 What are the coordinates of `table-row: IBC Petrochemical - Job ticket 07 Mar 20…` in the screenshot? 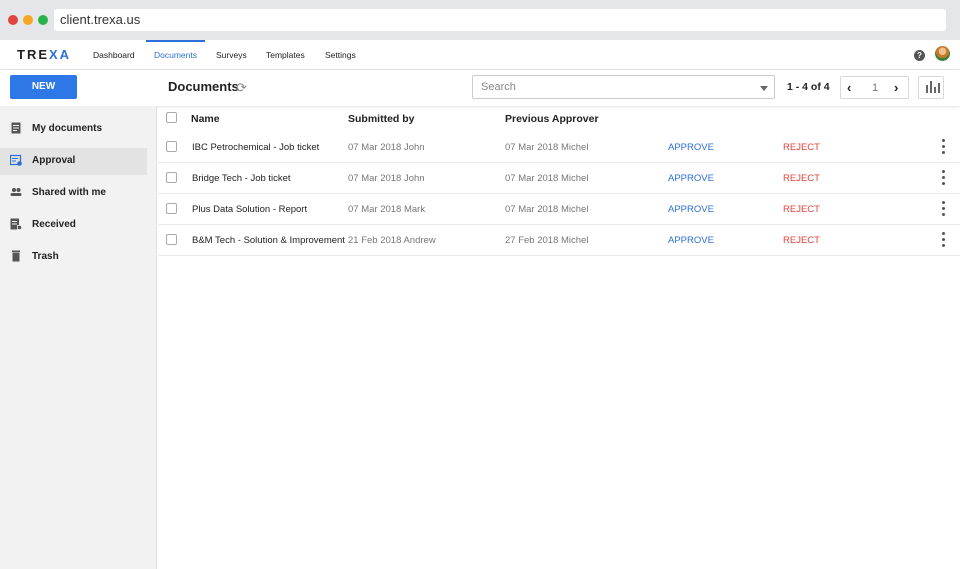 It's located at (559, 147).